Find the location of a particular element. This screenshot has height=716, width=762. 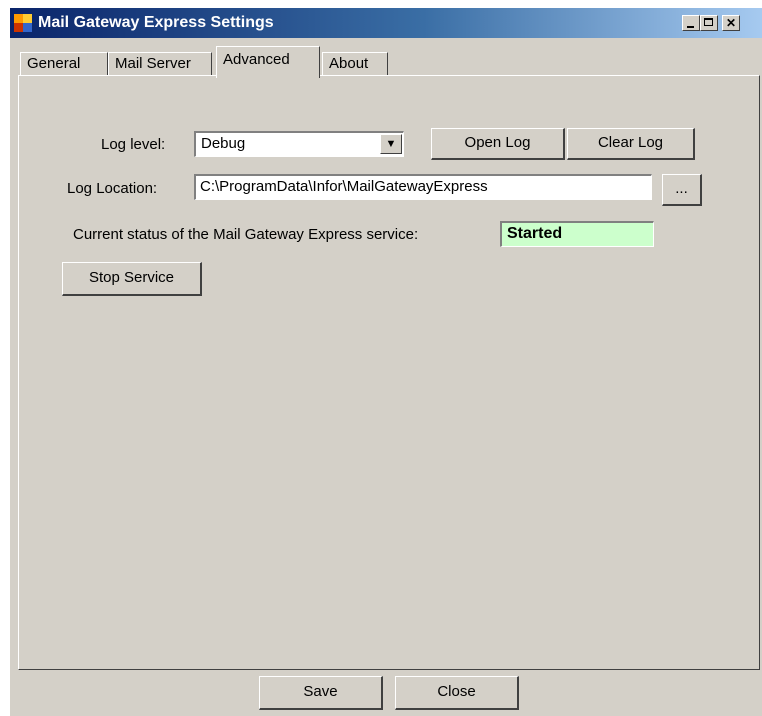

minimize-button is located at coordinates (691, 23).